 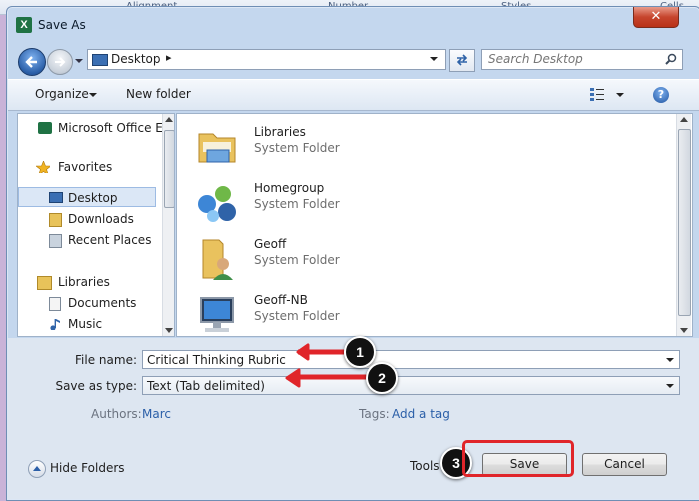 What do you see at coordinates (326, 365) in the screenshot?
I see `annotation-arrows` at bounding box center [326, 365].